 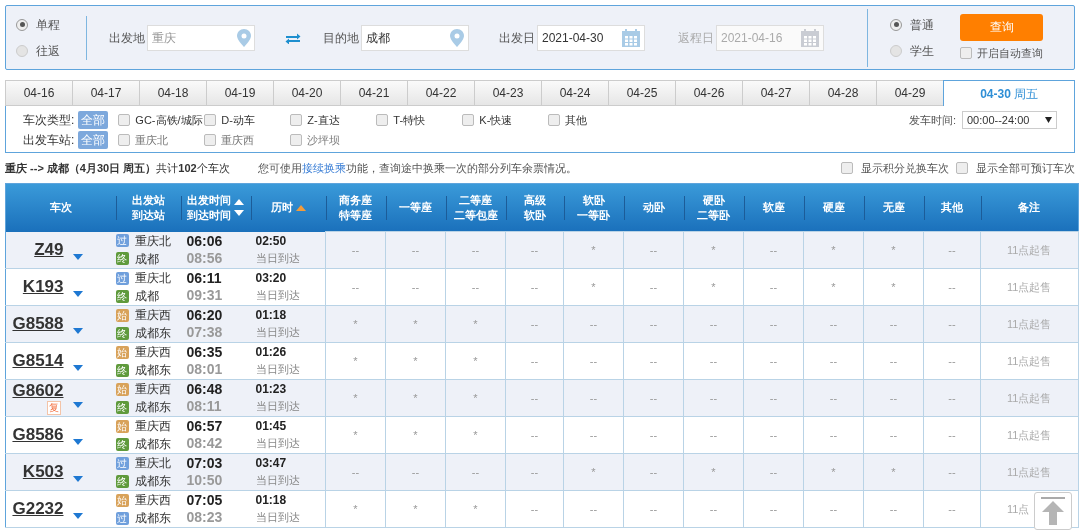 I want to click on location-pin-icon, so click(x=457, y=37).